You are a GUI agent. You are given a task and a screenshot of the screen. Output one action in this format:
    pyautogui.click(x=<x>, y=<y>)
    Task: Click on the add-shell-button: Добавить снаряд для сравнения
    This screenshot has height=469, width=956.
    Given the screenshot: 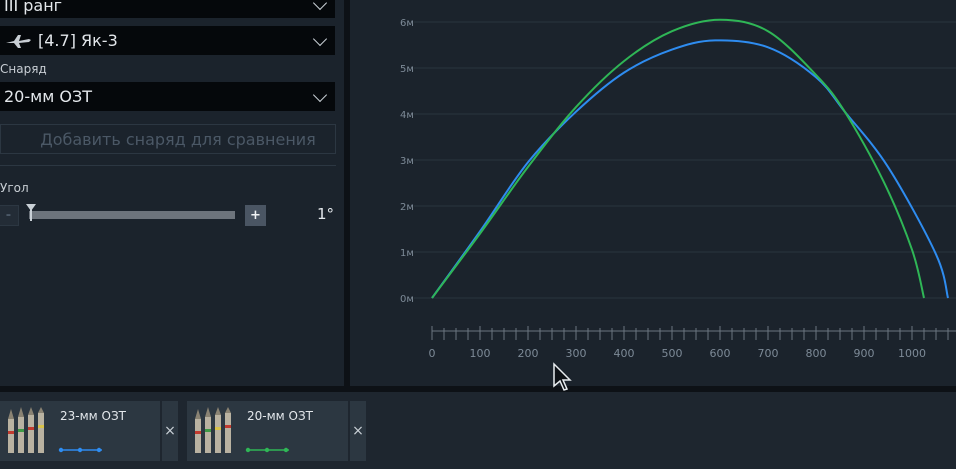 What is the action you would take?
    pyautogui.click(x=168, y=139)
    